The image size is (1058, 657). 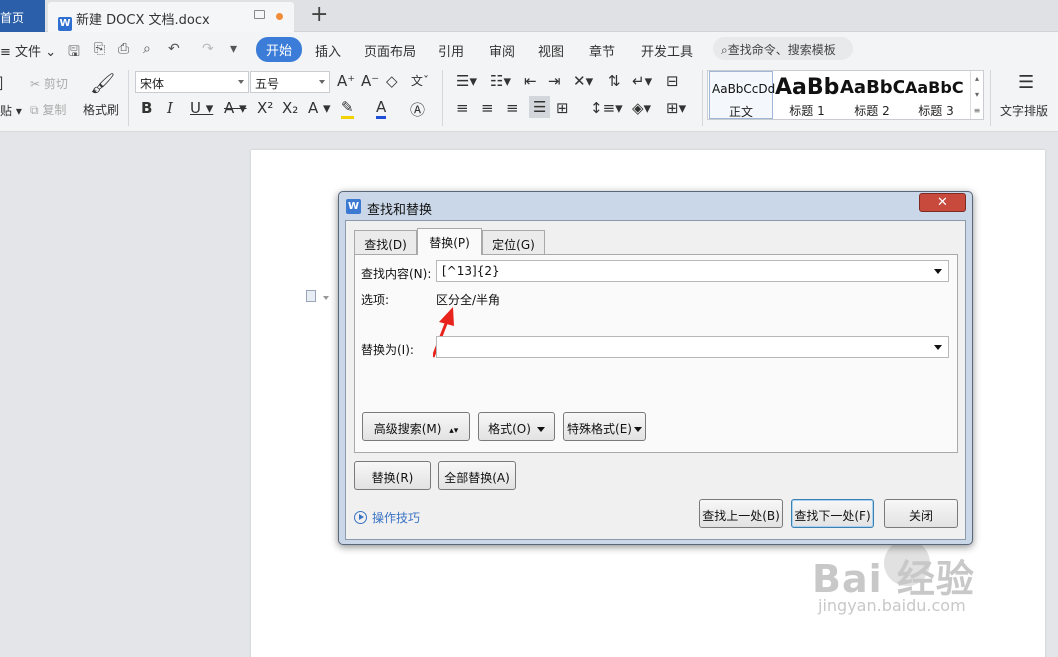 What do you see at coordinates (146, 108) in the screenshot?
I see `bold-icon: B` at bounding box center [146, 108].